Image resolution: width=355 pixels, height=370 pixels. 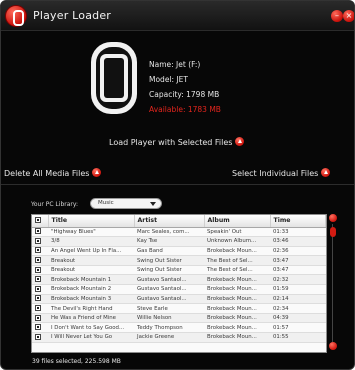 I want to click on scrollbar-track, so click(x=332, y=283).